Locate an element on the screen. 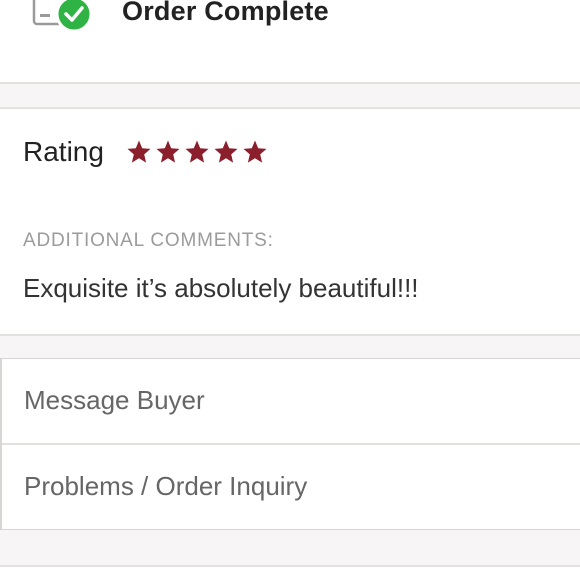 Image resolution: width=580 pixels, height=580 pixels. order-inquiry-label: Problems / Order Inquiry is located at coordinates (166, 486).